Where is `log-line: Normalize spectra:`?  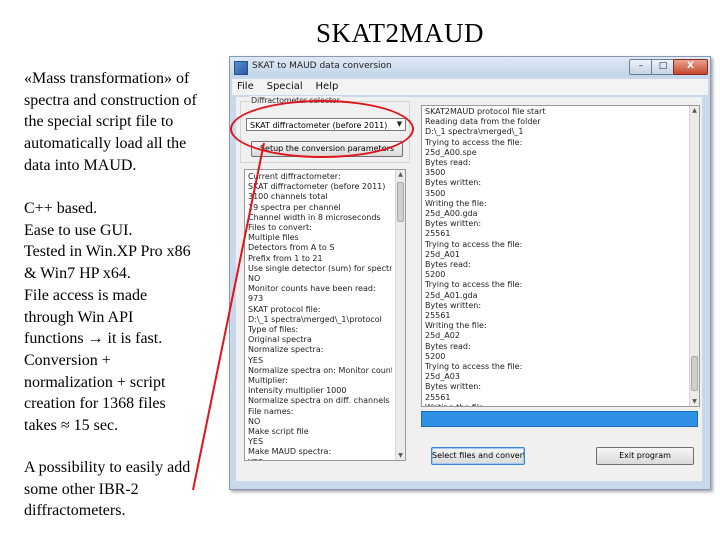 log-line: Normalize spectra: is located at coordinates (286, 350).